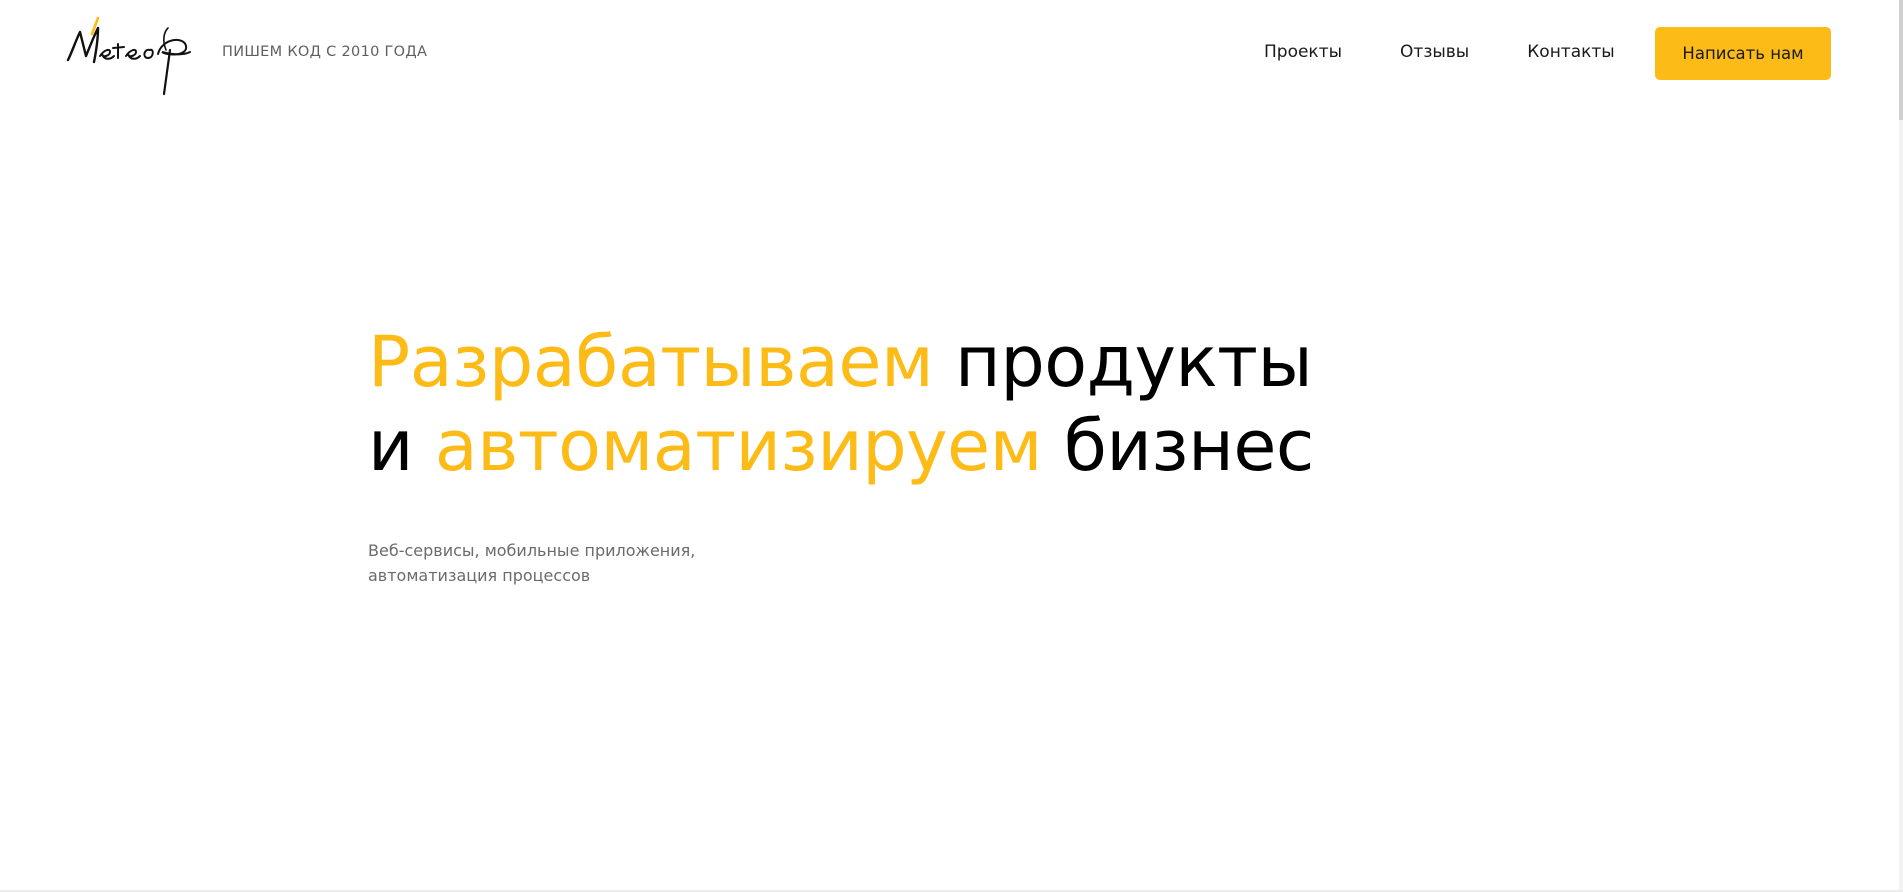 The image size is (1903, 892). Describe the element at coordinates (738, 446) in the screenshot. I see `hero-title-highlight-2: автоматизируем` at that location.